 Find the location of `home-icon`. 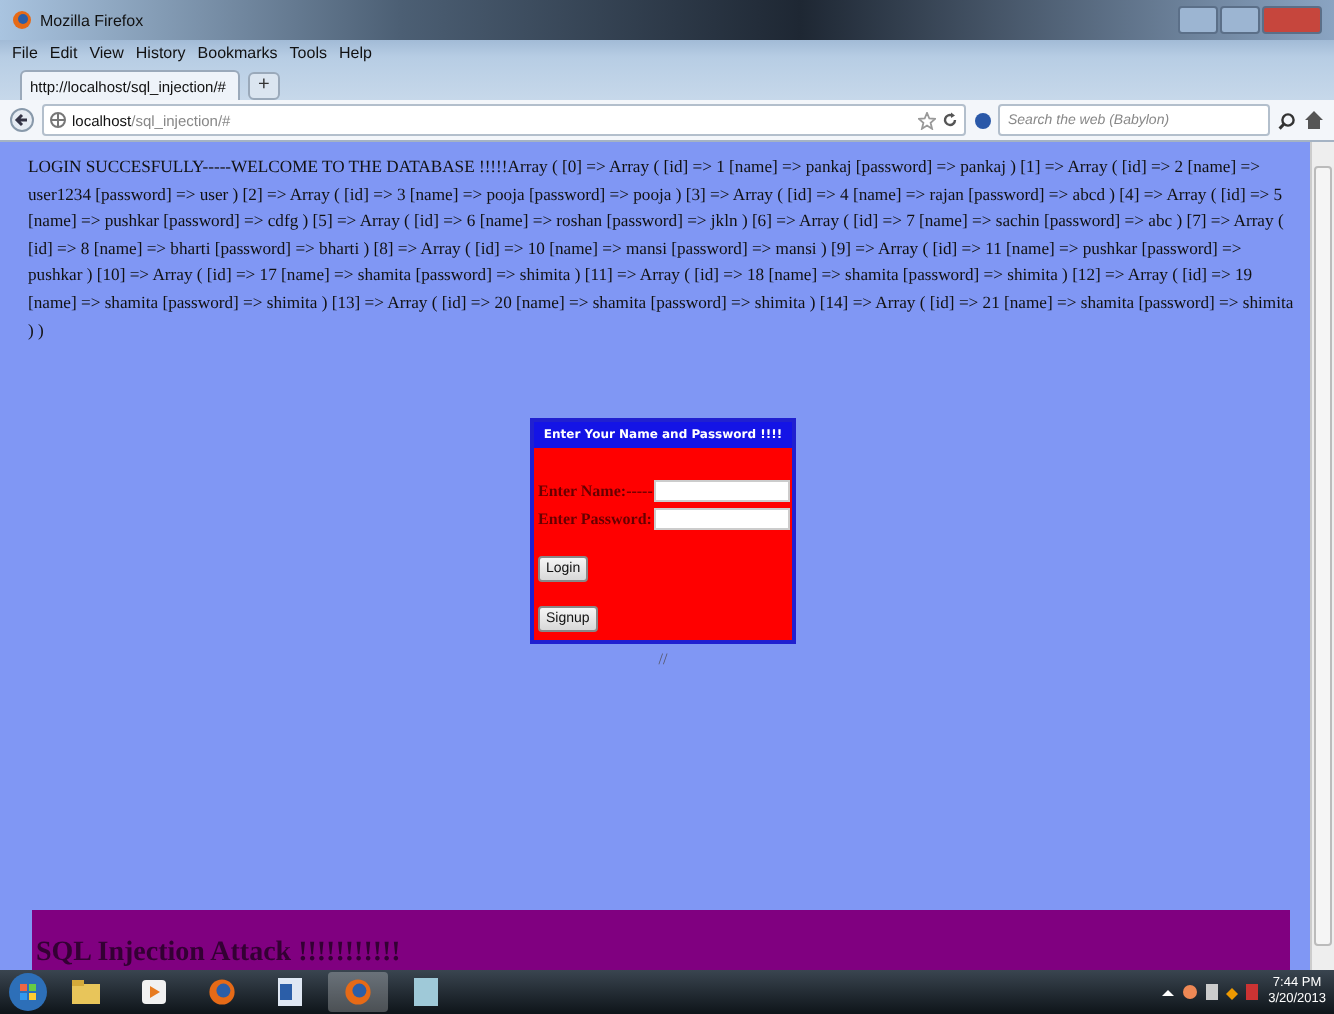

home-icon is located at coordinates (1314, 120).